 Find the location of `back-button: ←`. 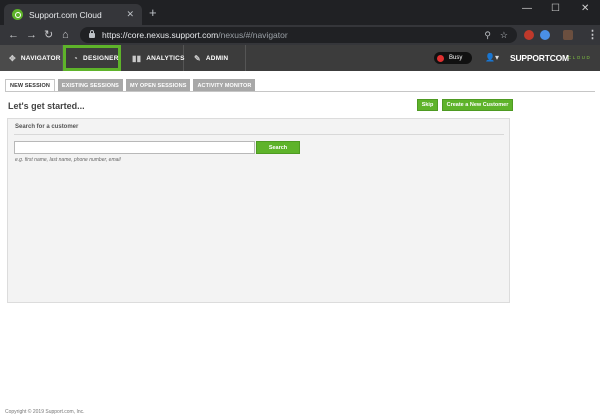

back-button: ← is located at coordinates (13, 35).